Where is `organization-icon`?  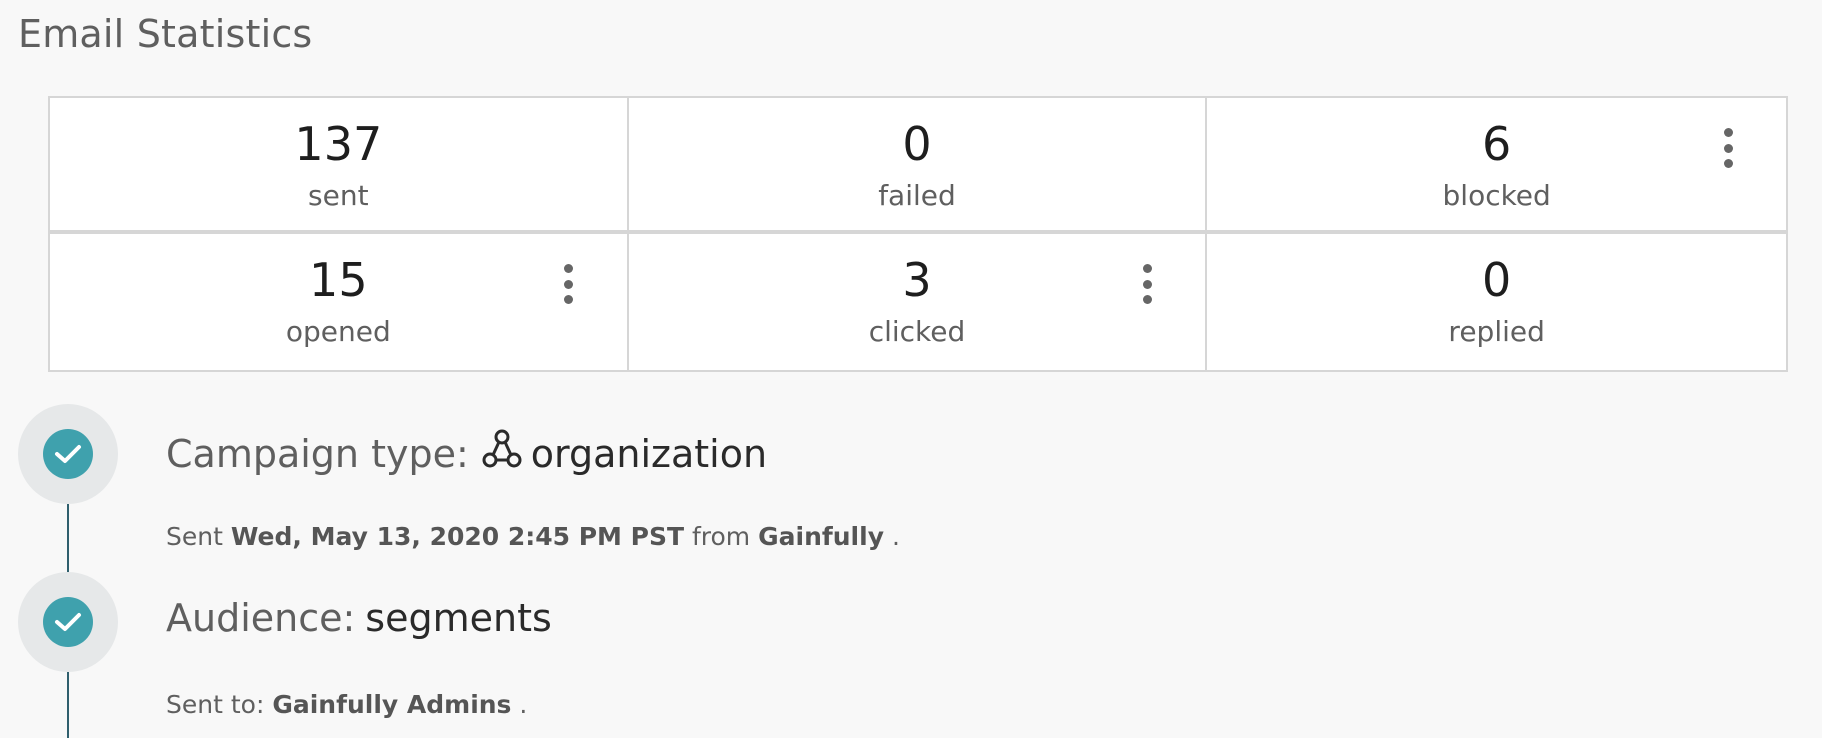 organization-icon is located at coordinates (502, 453).